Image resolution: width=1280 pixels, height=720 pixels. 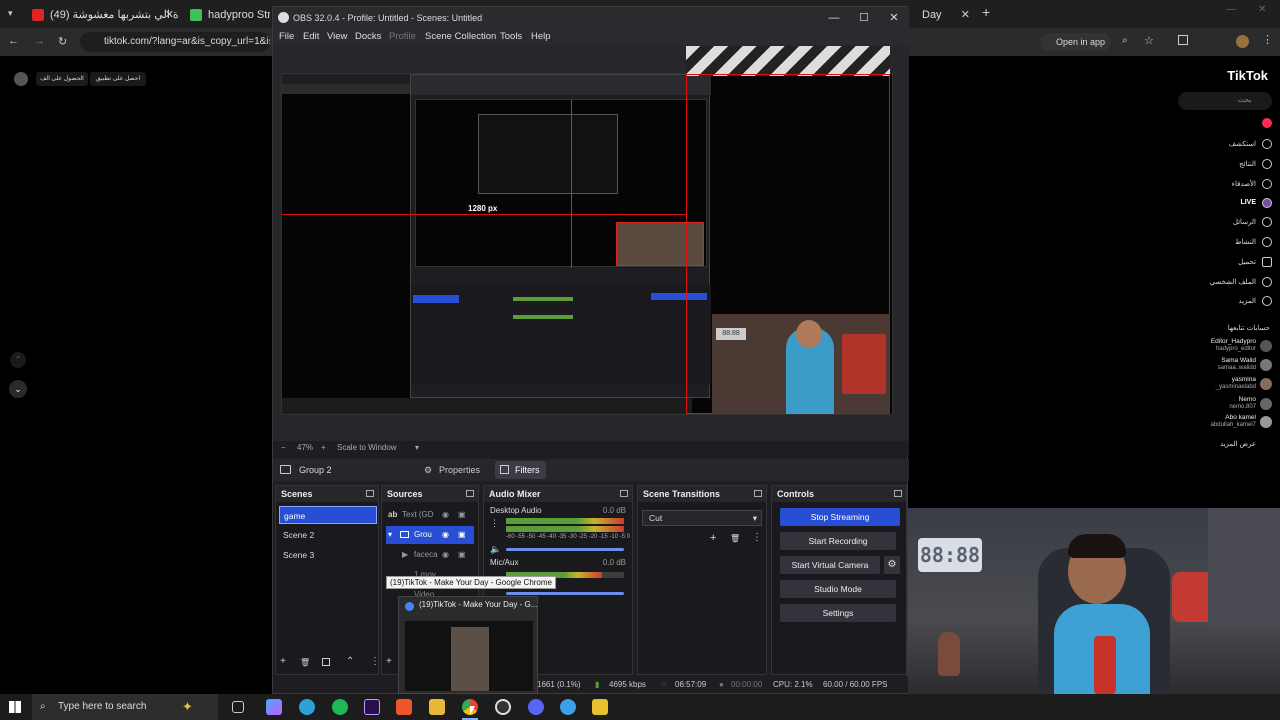 I want to click on zoom-icon: ⌕, so click(x=1125, y=40).